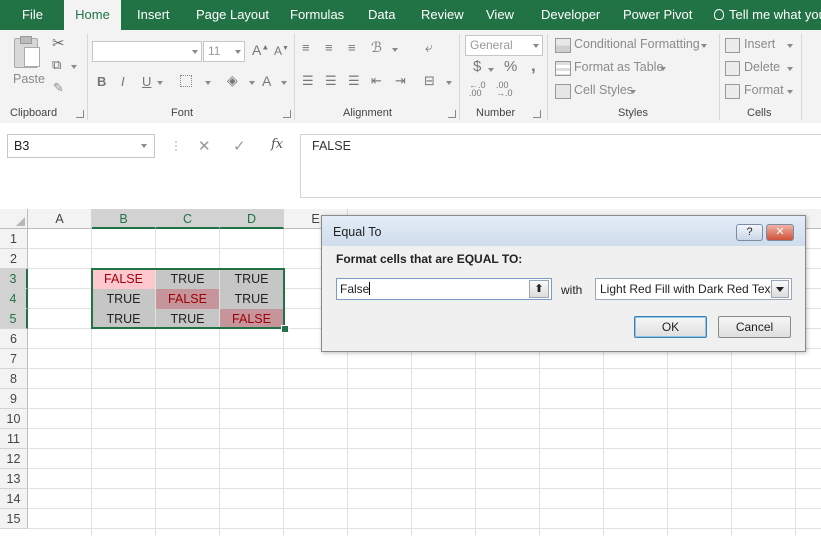 The width and height of the screenshot is (821, 536). Describe the element at coordinates (510, 66) in the screenshot. I see `percent-button: %` at that location.